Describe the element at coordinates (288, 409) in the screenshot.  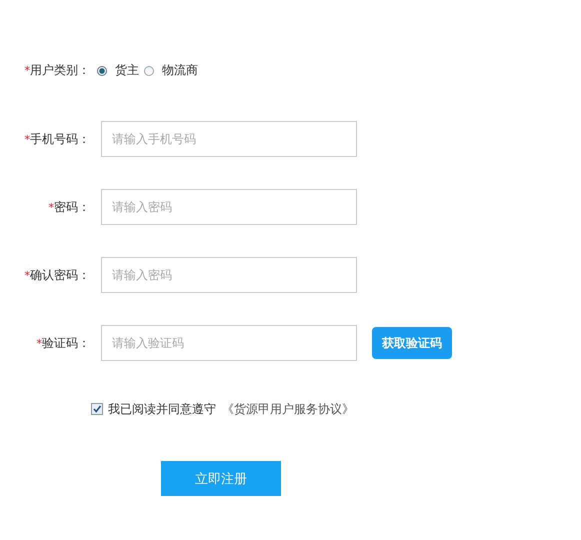
I see `agreement-link: 《货源甲用户服务协议》` at that location.